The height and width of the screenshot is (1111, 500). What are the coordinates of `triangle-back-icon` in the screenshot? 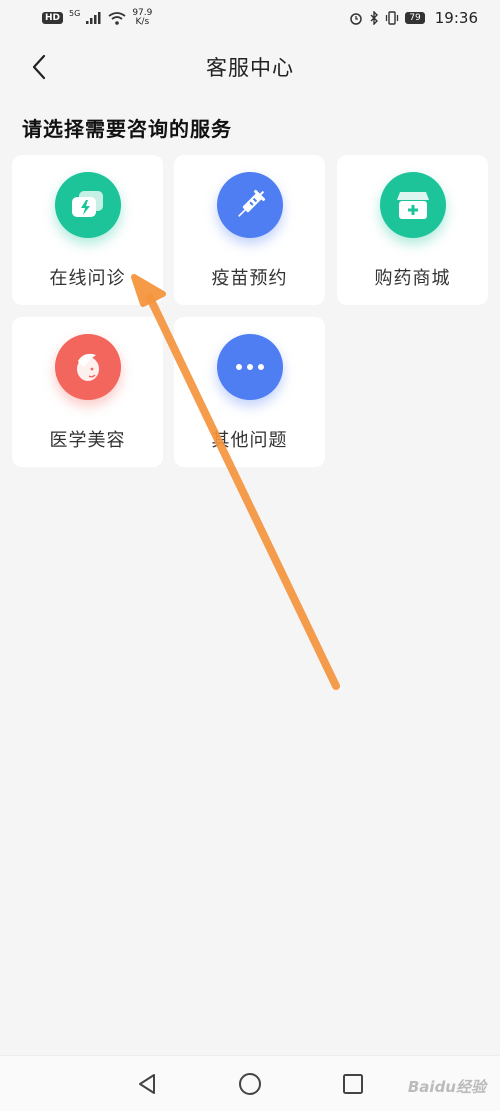 It's located at (146, 1083).